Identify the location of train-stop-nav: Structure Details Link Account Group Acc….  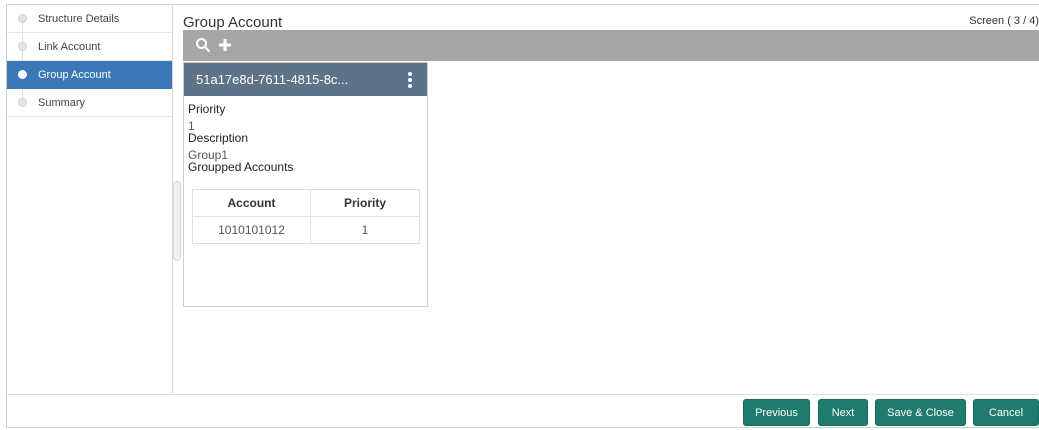
(89, 61).